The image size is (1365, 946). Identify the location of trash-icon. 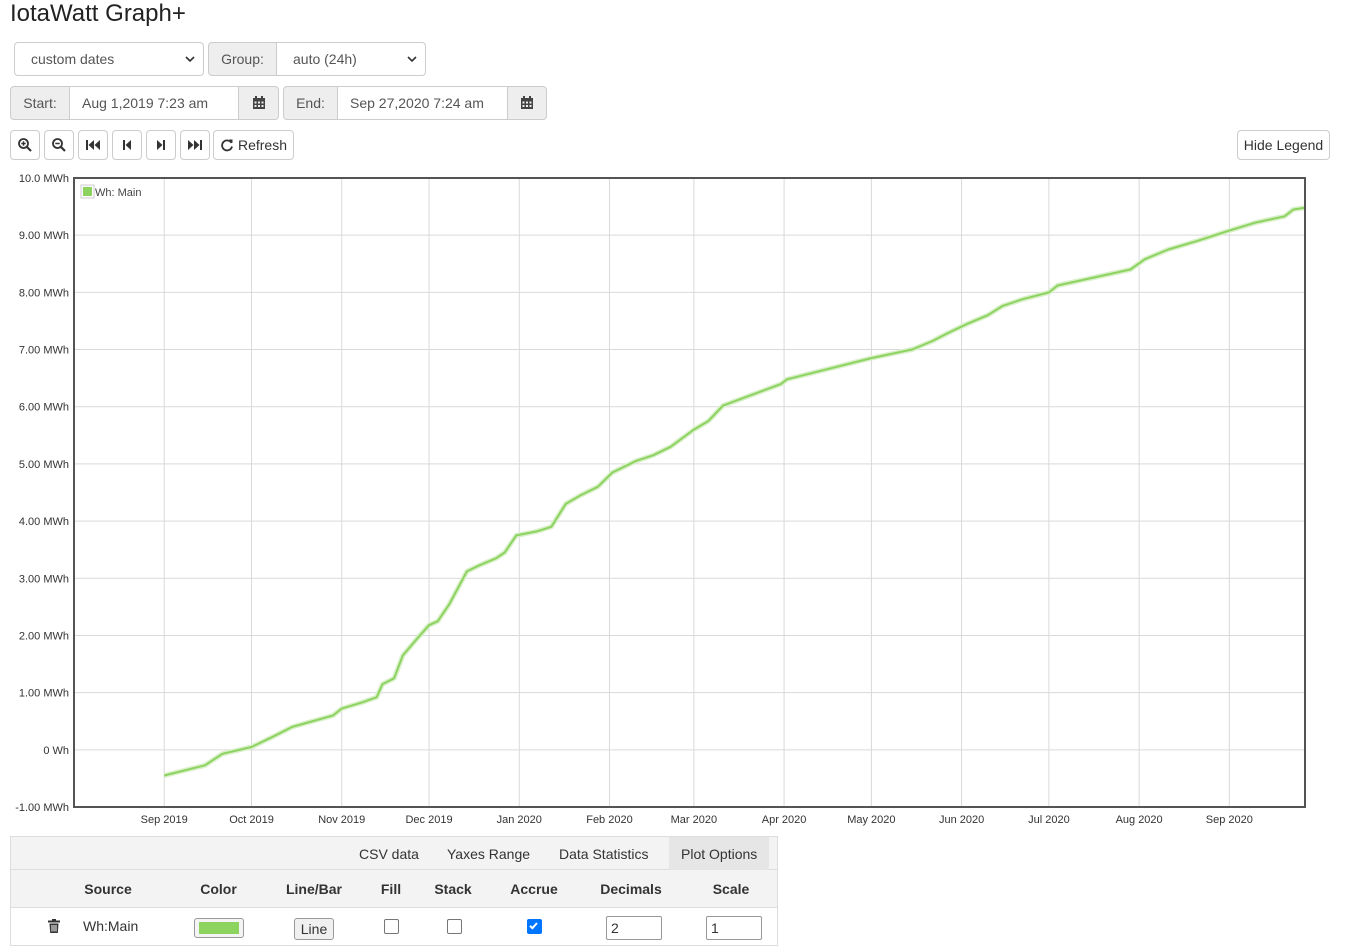
(54, 926).